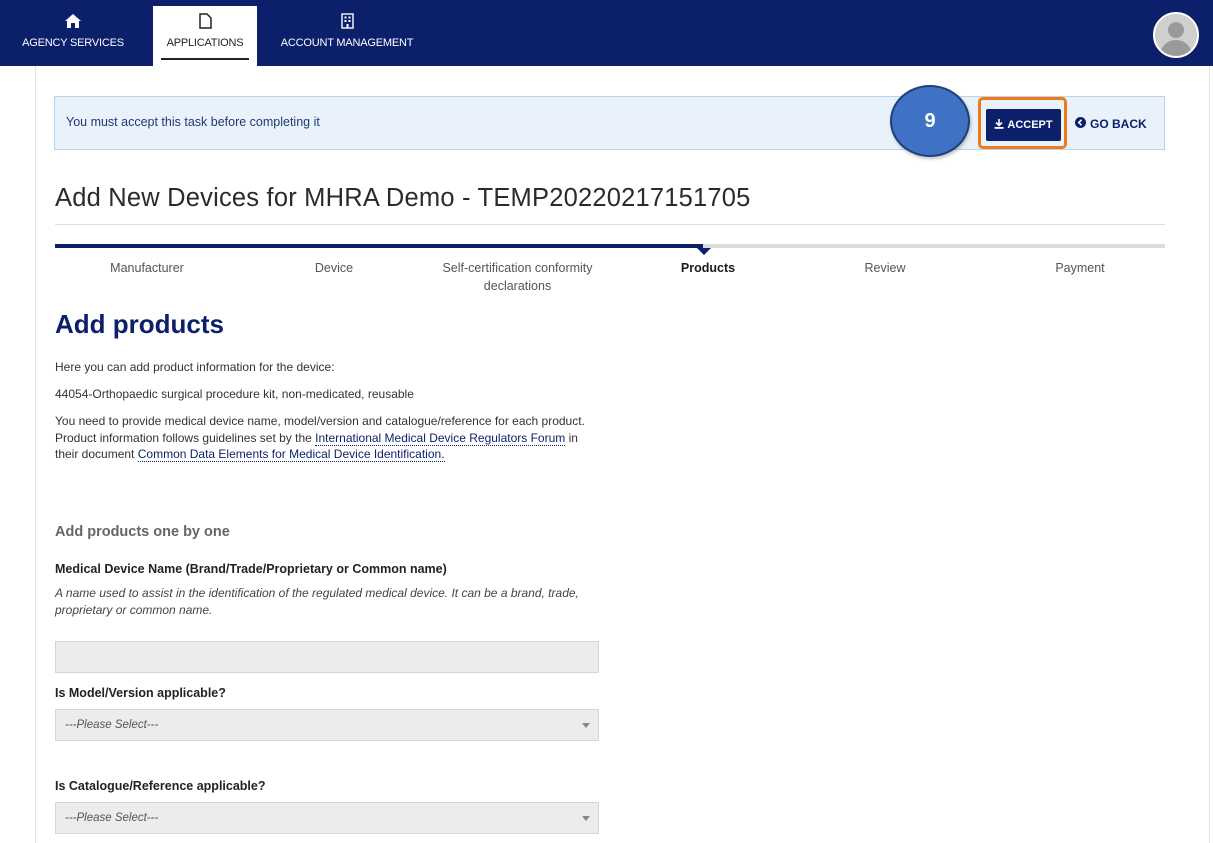 The height and width of the screenshot is (843, 1213). What do you see at coordinates (347, 43) in the screenshot?
I see `nav-label-account-management: ACCOUNT MANAGEMENT` at bounding box center [347, 43].